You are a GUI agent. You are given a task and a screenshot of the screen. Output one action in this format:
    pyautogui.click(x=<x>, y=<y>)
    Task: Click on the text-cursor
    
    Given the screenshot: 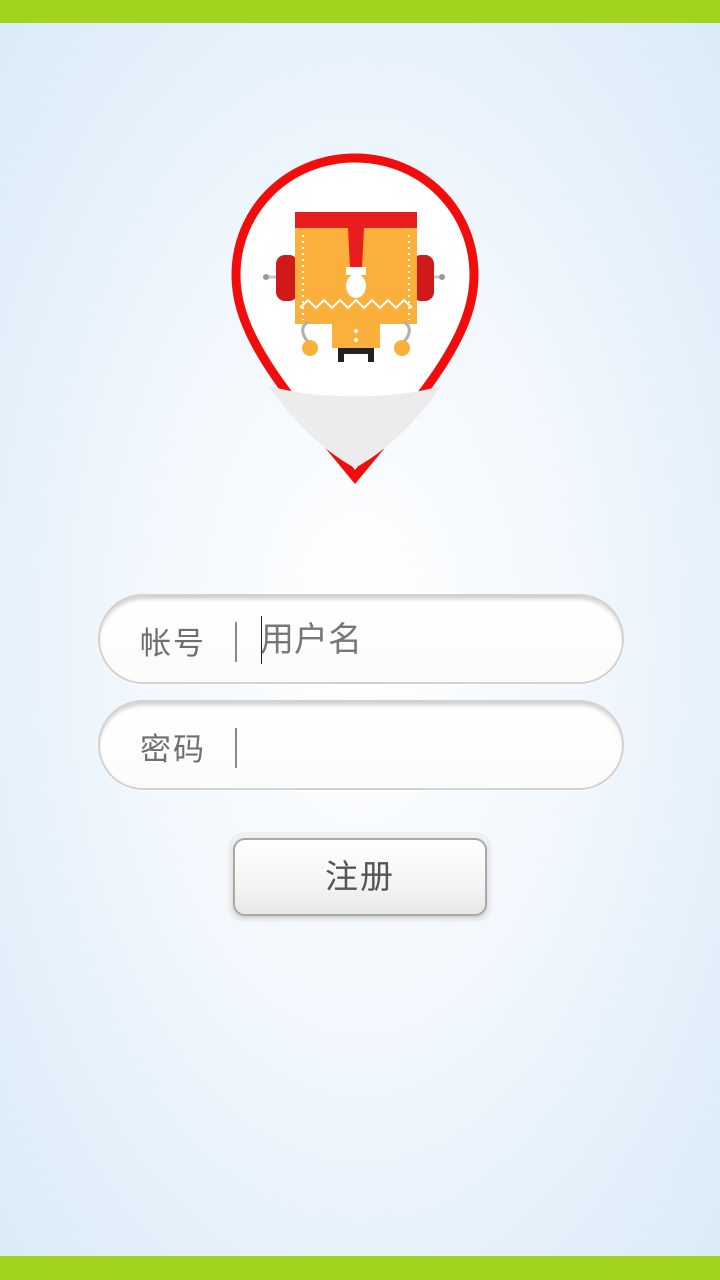 What is the action you would take?
    pyautogui.click(x=261, y=640)
    